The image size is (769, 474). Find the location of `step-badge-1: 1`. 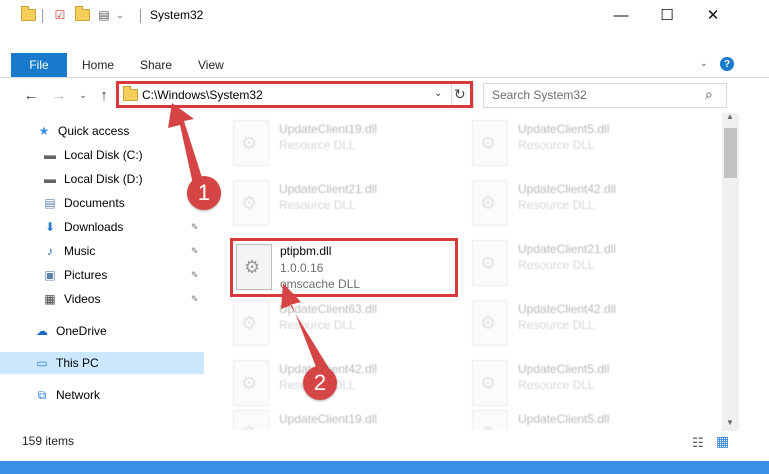

step-badge-1: 1 is located at coordinates (204, 193).